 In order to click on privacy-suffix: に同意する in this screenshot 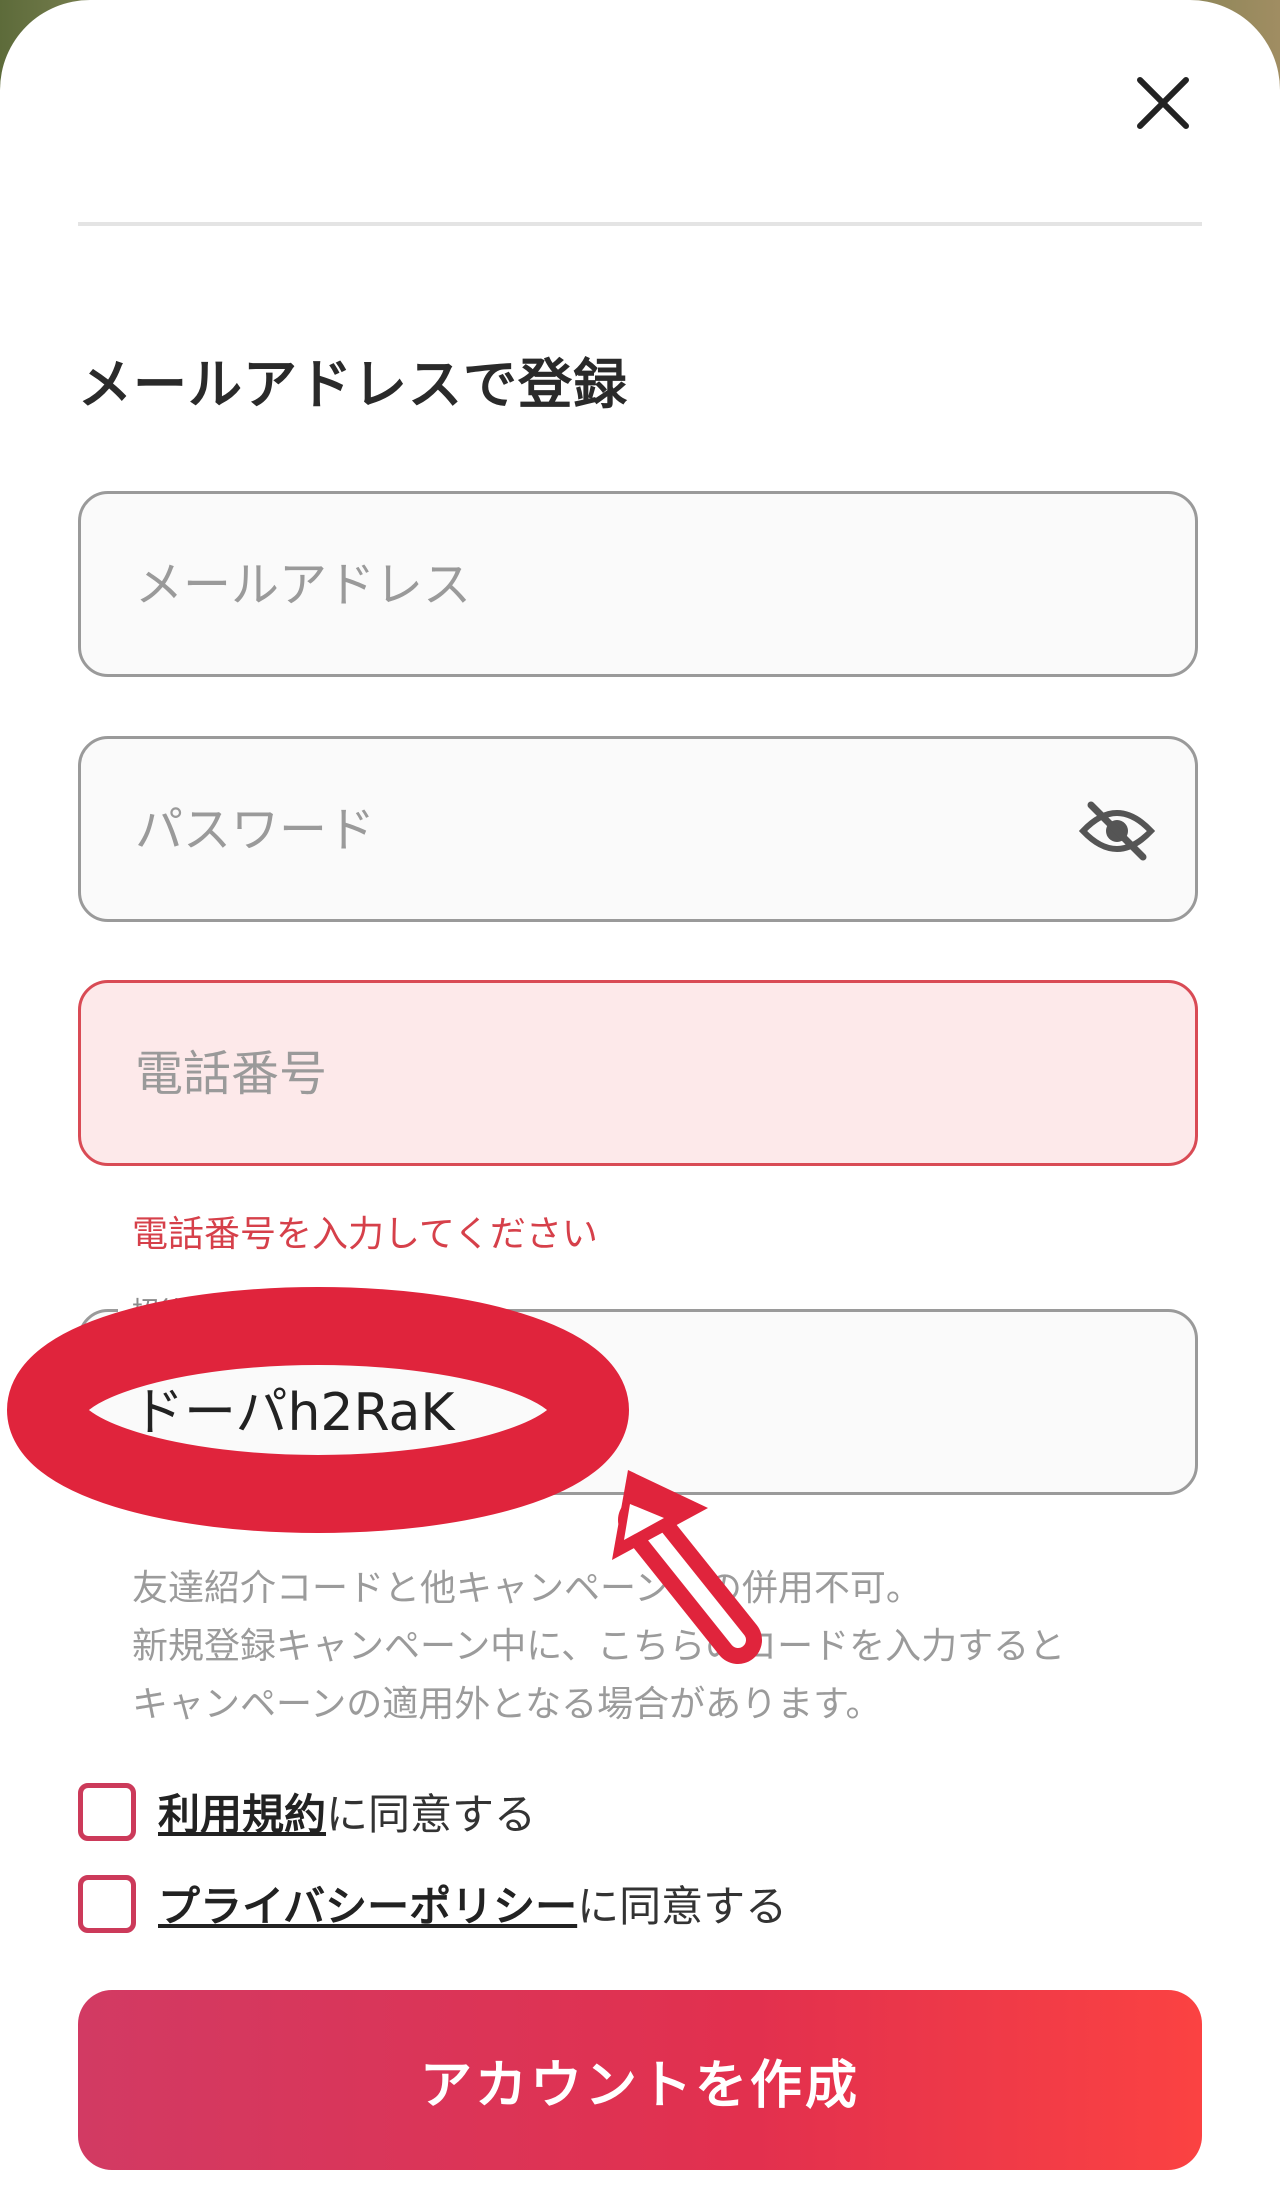, I will do `click(682, 1906)`.